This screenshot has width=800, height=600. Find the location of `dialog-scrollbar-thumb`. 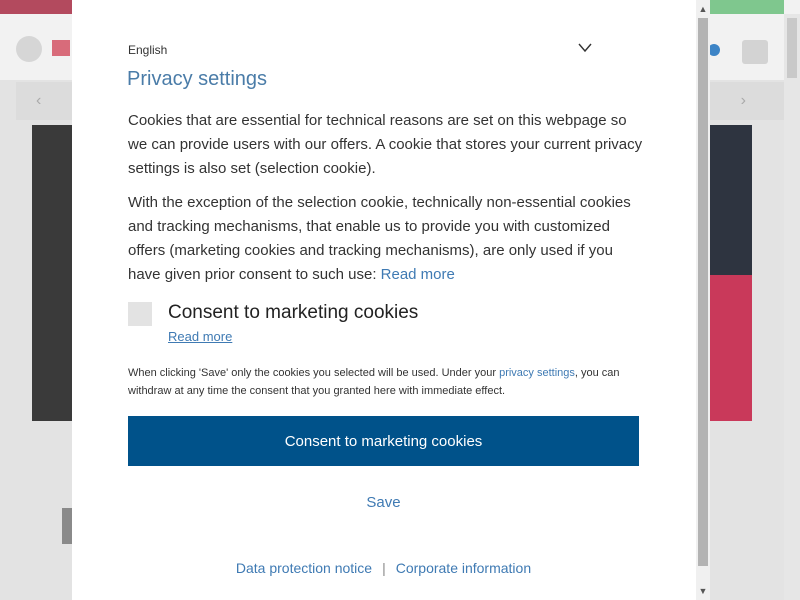

dialog-scrollbar-thumb is located at coordinates (703, 292).